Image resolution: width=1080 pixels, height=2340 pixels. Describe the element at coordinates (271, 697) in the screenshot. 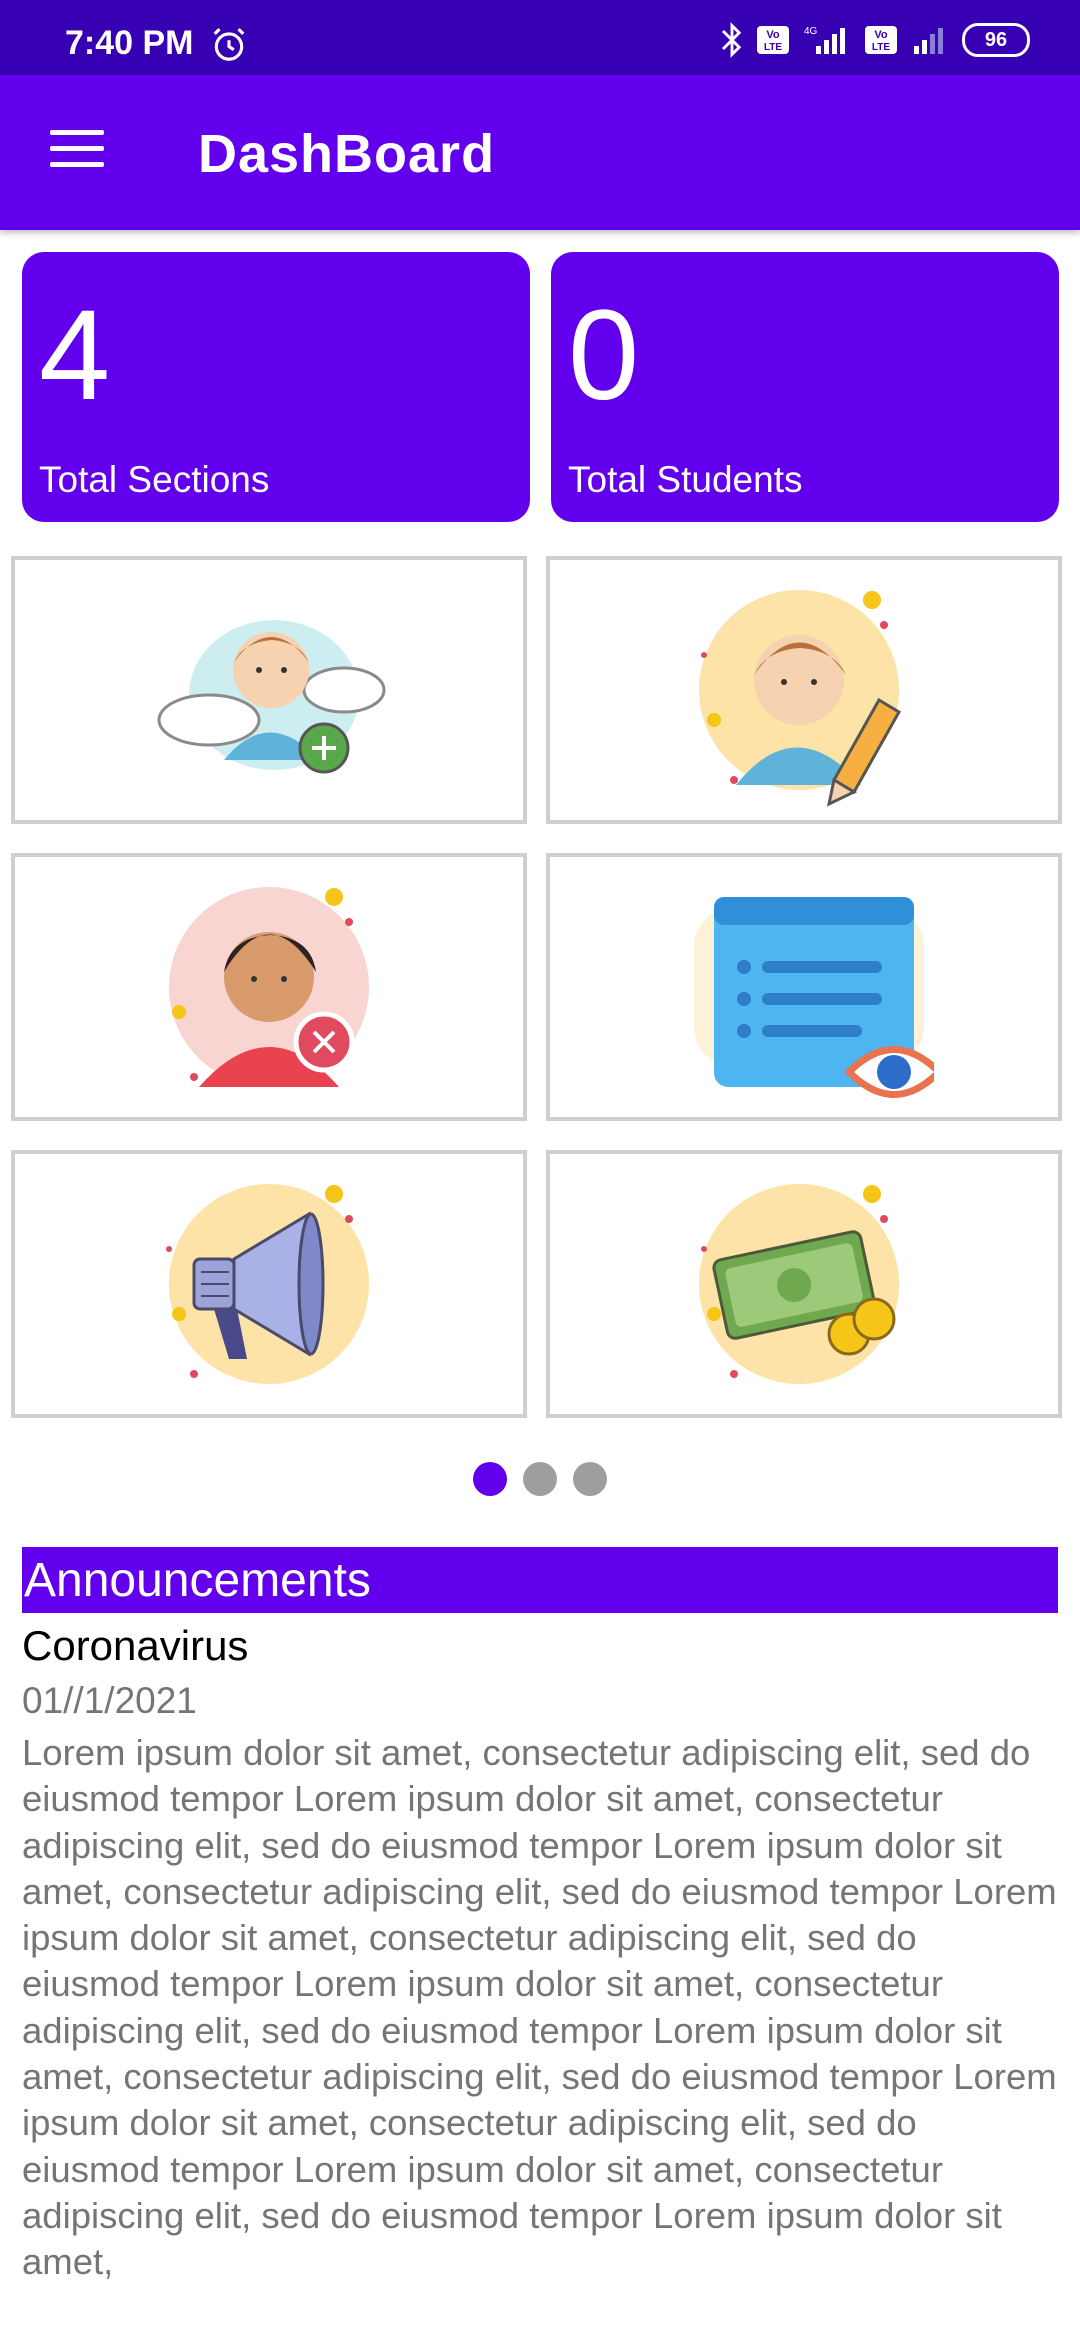

I see `add-student-icon` at that location.